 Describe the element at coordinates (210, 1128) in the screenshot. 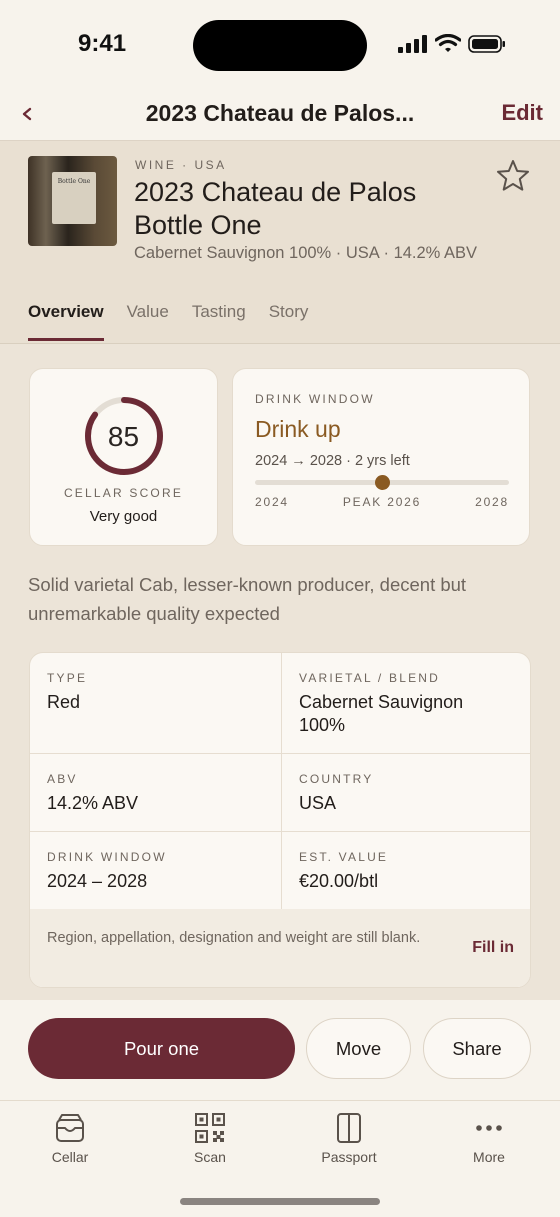

I see `qr-code-icon` at that location.